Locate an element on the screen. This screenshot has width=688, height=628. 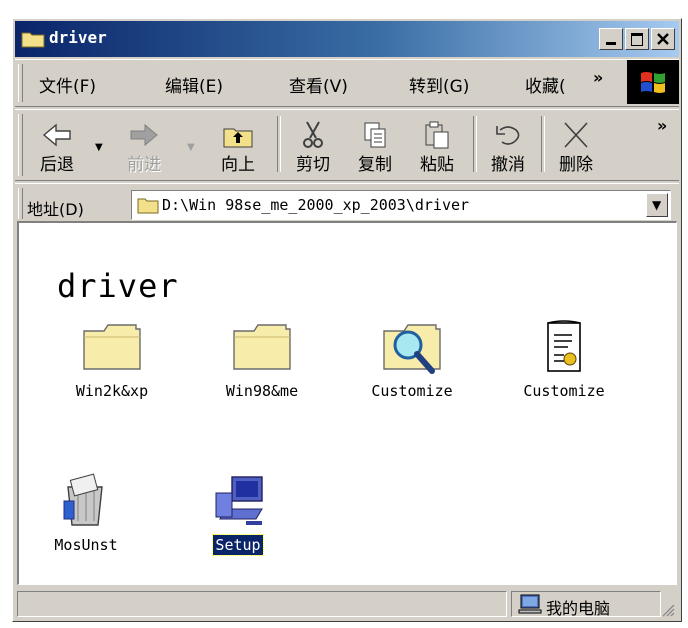
status-pane-zone: 我的电脑 is located at coordinates (586, 604).